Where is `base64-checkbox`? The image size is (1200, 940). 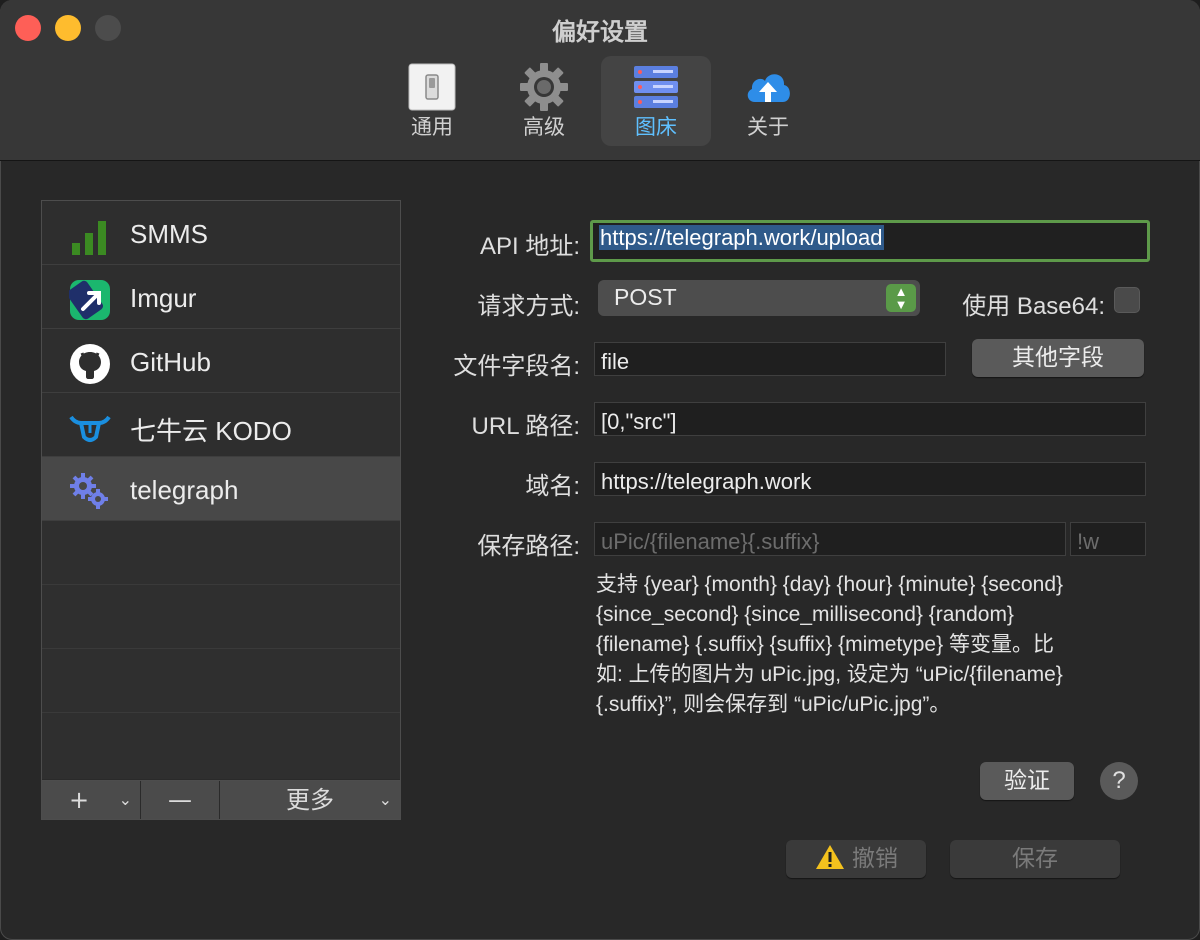 base64-checkbox is located at coordinates (1127, 300).